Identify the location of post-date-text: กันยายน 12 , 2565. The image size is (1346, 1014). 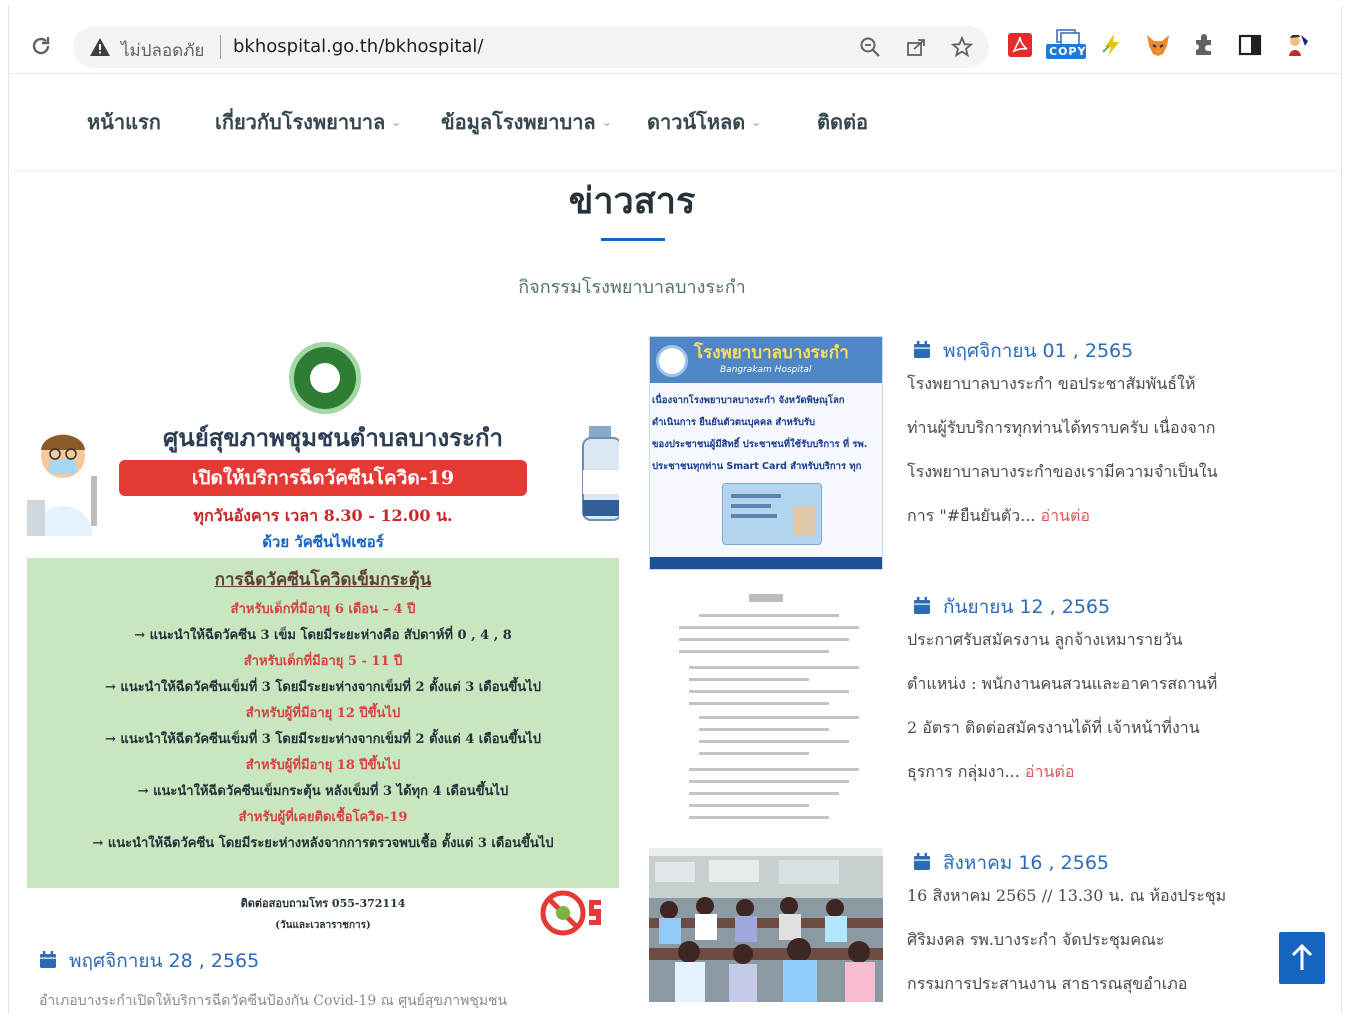
(1027, 607).